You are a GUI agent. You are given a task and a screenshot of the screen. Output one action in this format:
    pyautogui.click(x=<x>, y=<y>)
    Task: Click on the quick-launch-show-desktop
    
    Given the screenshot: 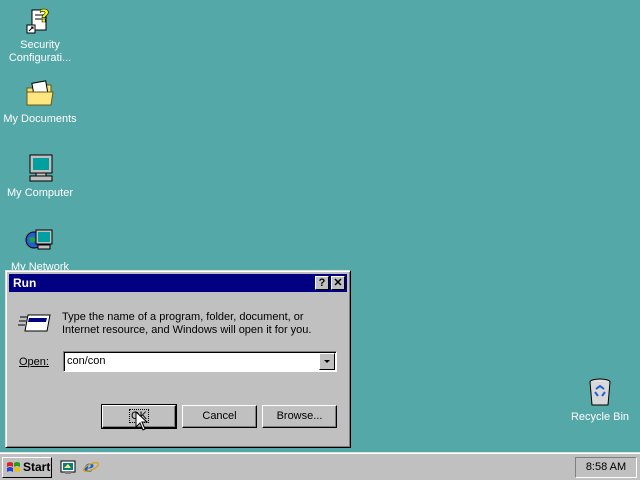 What is the action you would take?
    pyautogui.click(x=68, y=467)
    